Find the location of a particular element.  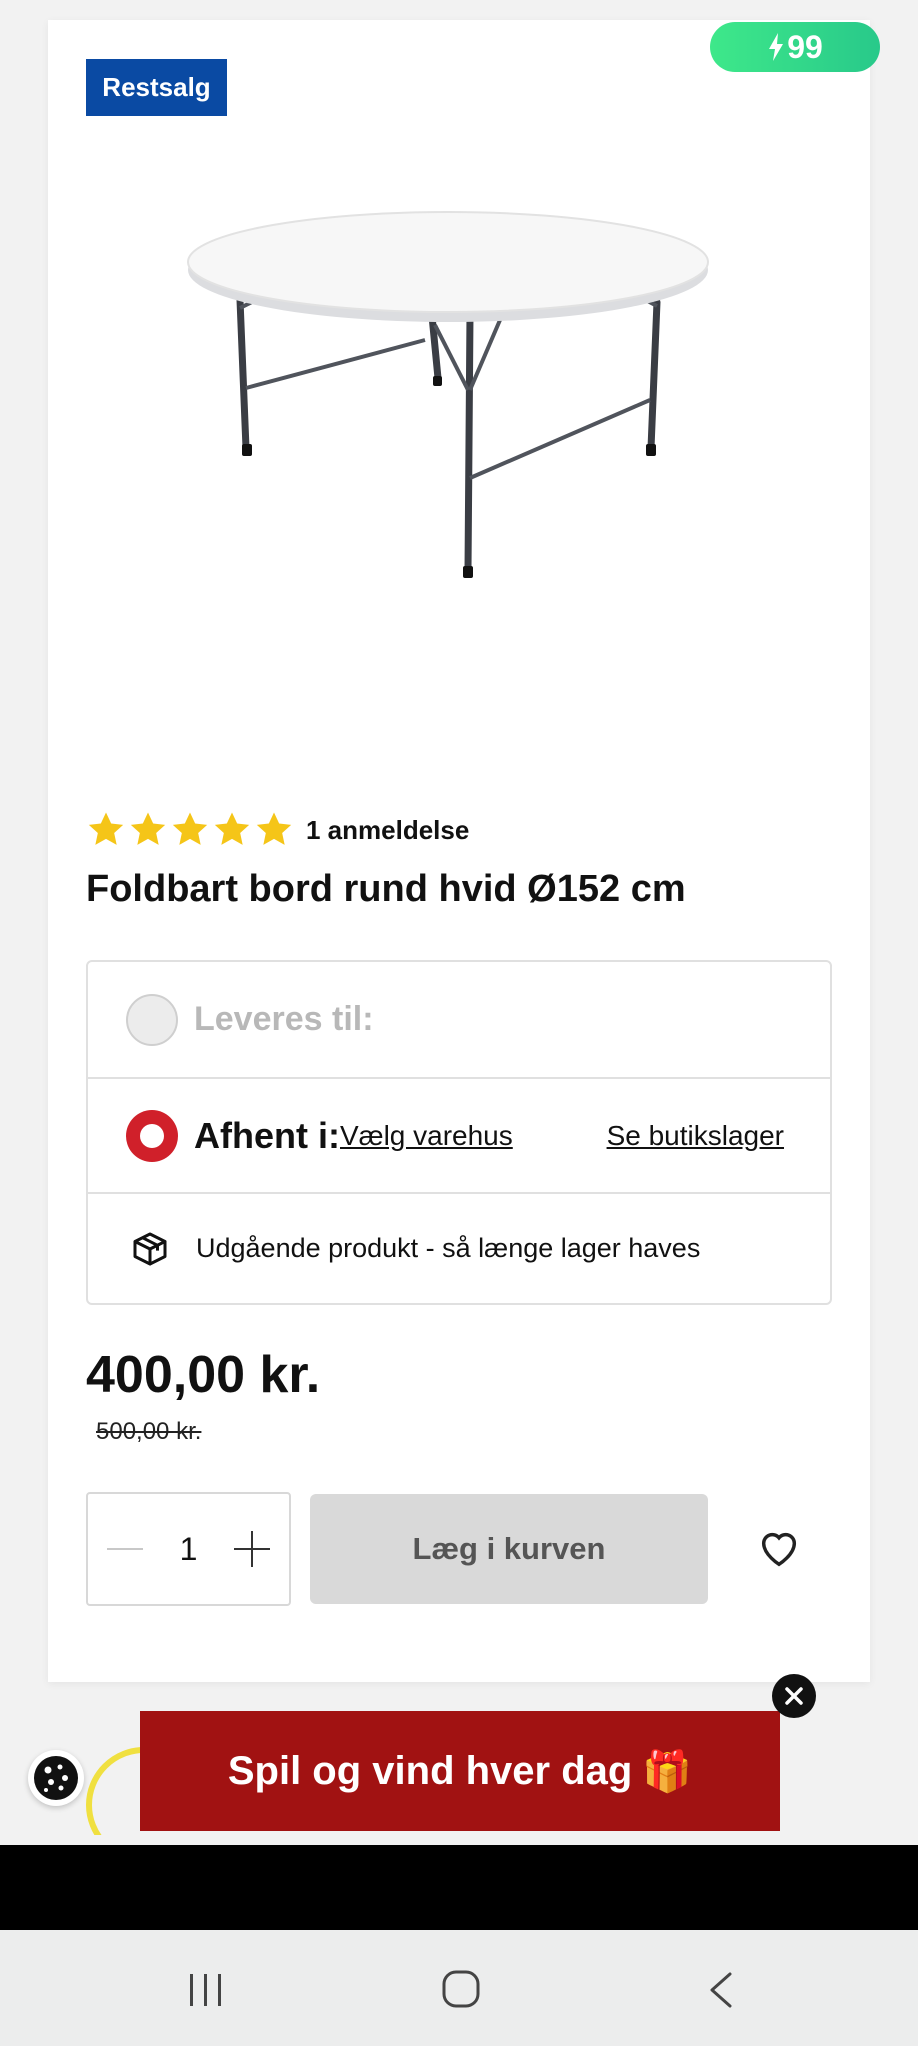

increase-quantity-button is located at coordinates (252, 1549).